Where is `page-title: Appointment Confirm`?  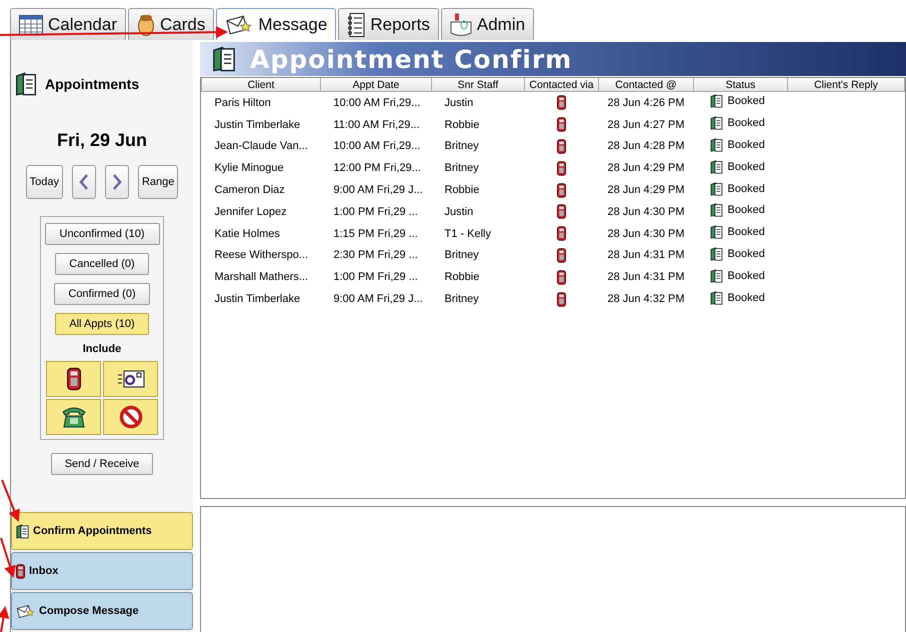
page-title: Appointment Confirm is located at coordinates (411, 59).